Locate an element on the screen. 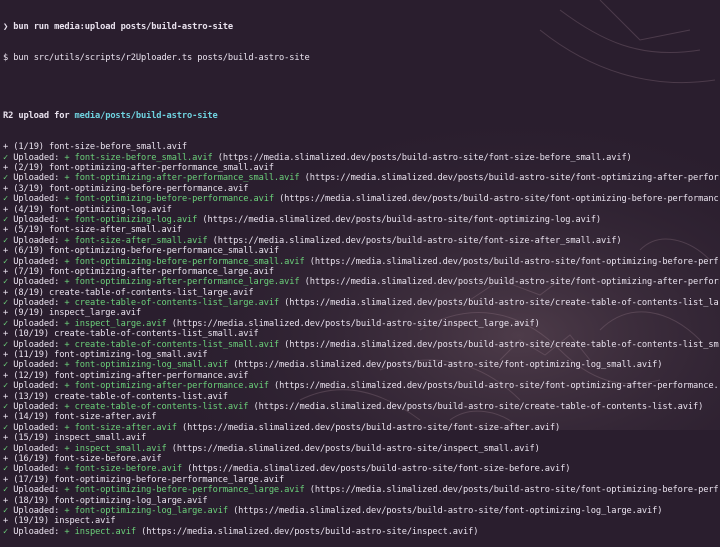  uploaded-filename: font-size-after_small.avif is located at coordinates (141, 240).